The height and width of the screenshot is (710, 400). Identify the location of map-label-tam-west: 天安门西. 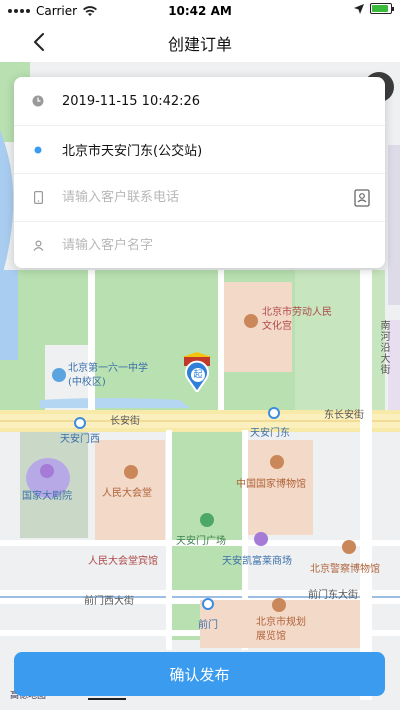
(80, 439).